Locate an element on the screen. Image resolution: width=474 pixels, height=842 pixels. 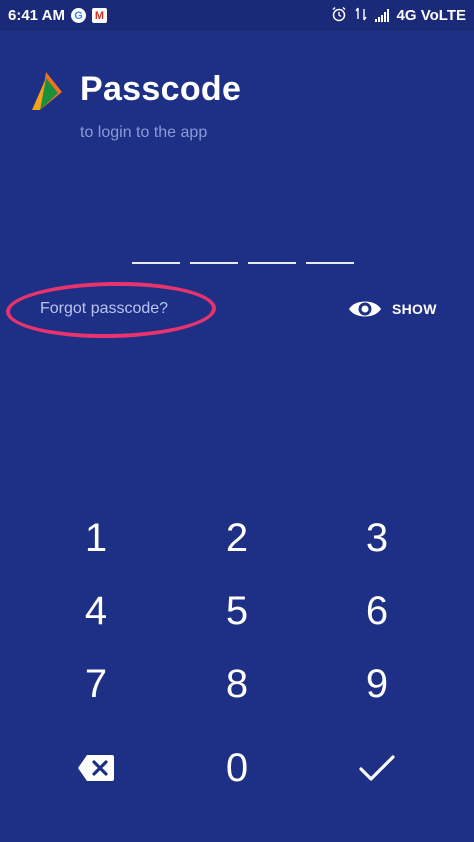
show-label: SHOW is located at coordinates (414, 309).